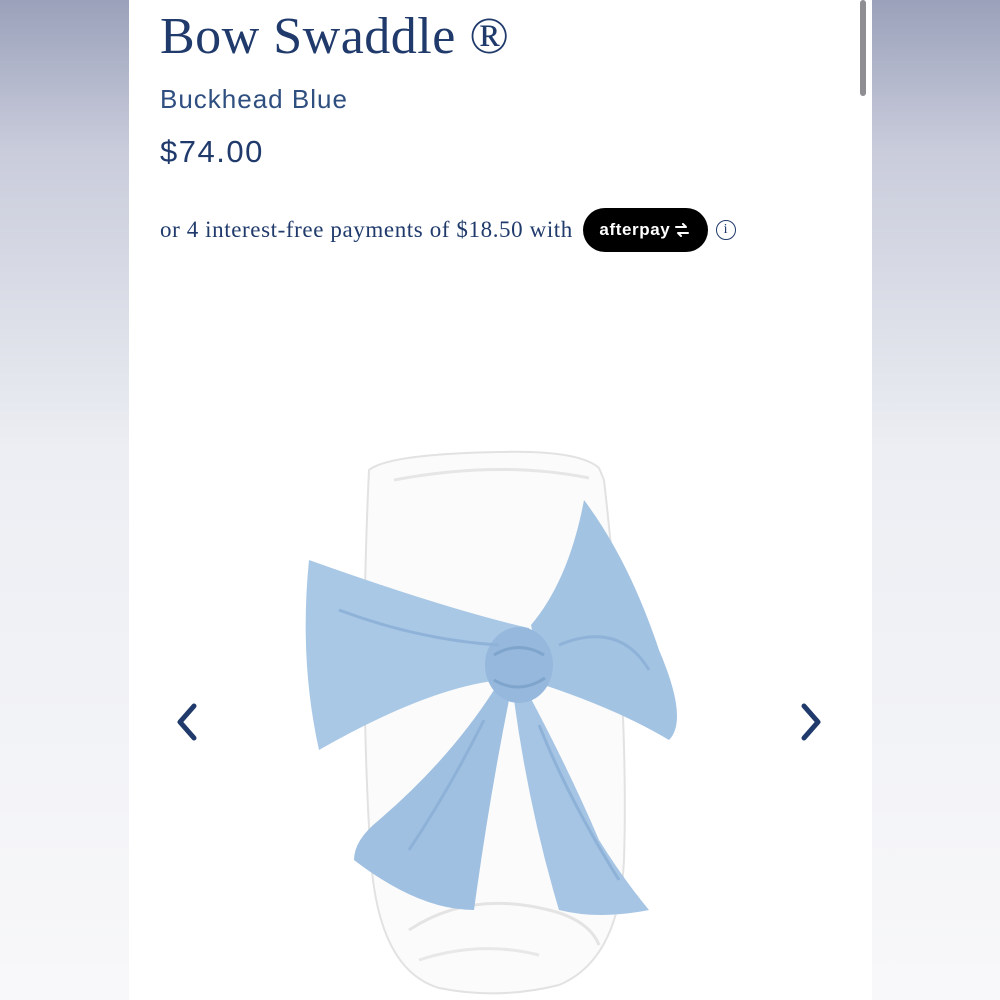  I want to click on chevron-right-icon, so click(811, 722).